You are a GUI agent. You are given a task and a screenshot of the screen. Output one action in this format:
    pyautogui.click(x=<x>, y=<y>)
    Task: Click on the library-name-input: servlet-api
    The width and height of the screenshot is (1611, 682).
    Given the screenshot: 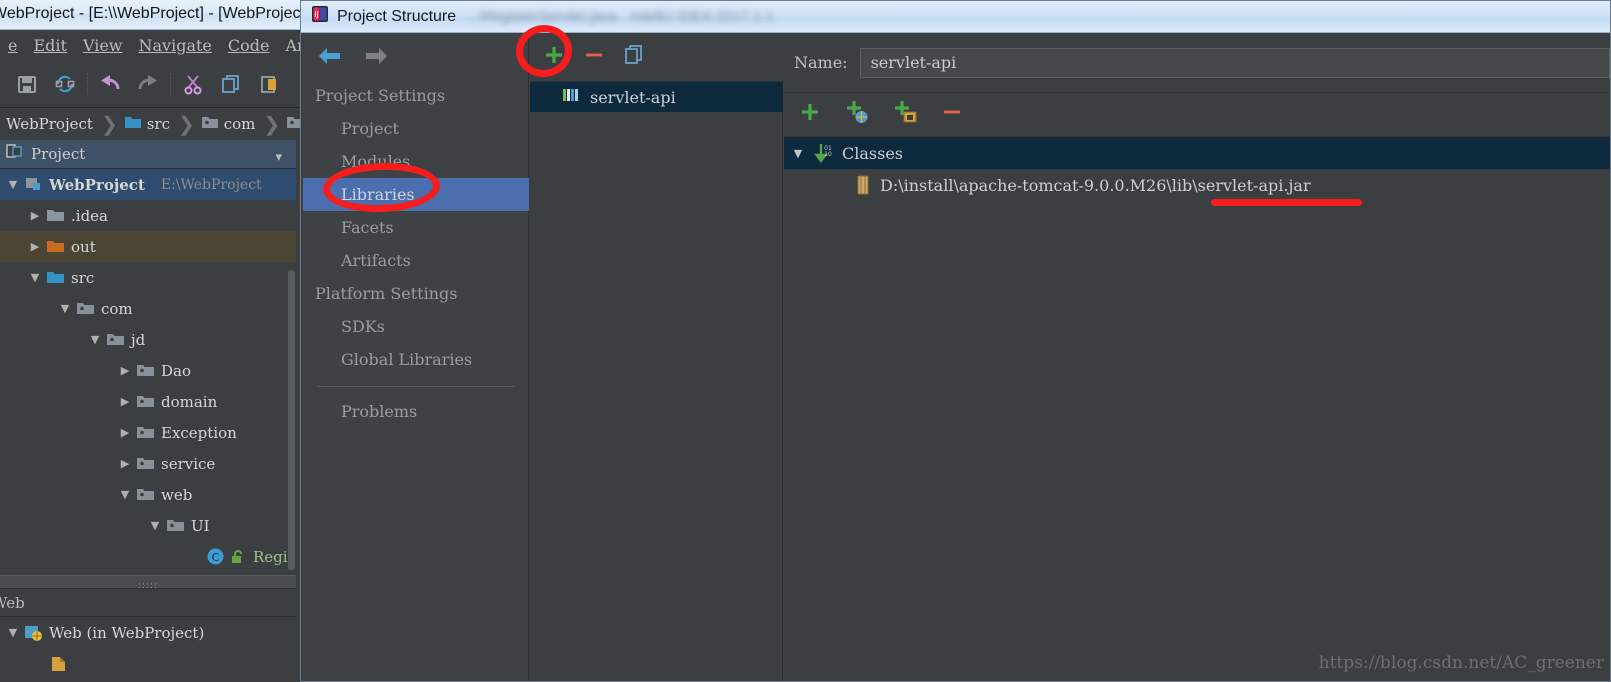 What is the action you would take?
    pyautogui.click(x=1234, y=62)
    